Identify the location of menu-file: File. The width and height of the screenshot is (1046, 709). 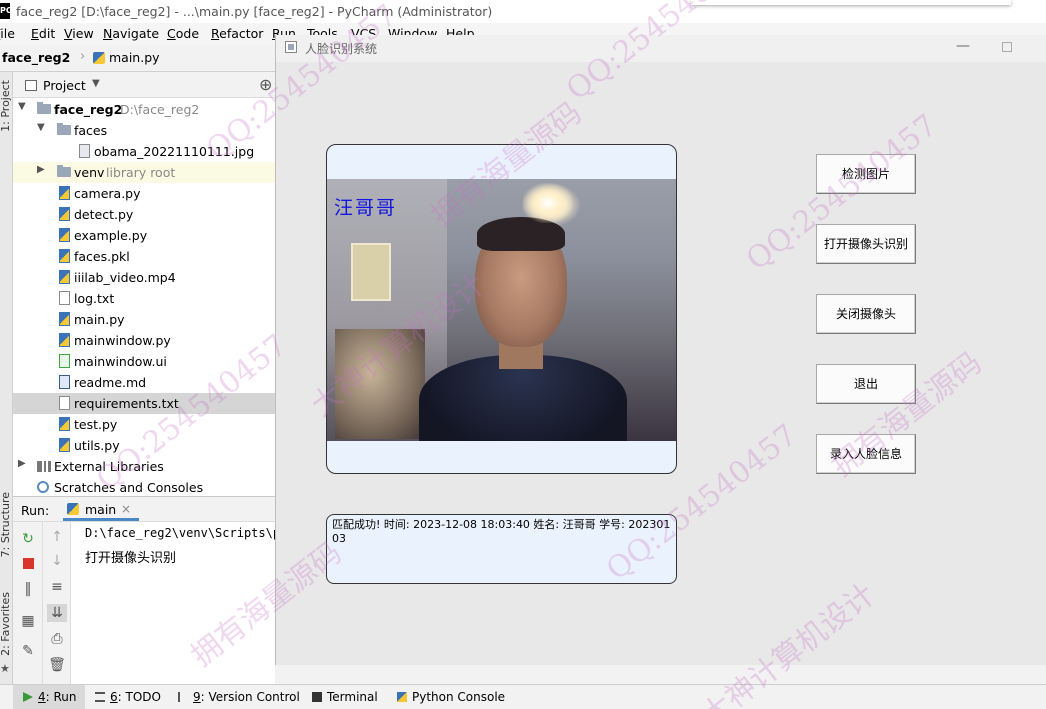
(7, 33).